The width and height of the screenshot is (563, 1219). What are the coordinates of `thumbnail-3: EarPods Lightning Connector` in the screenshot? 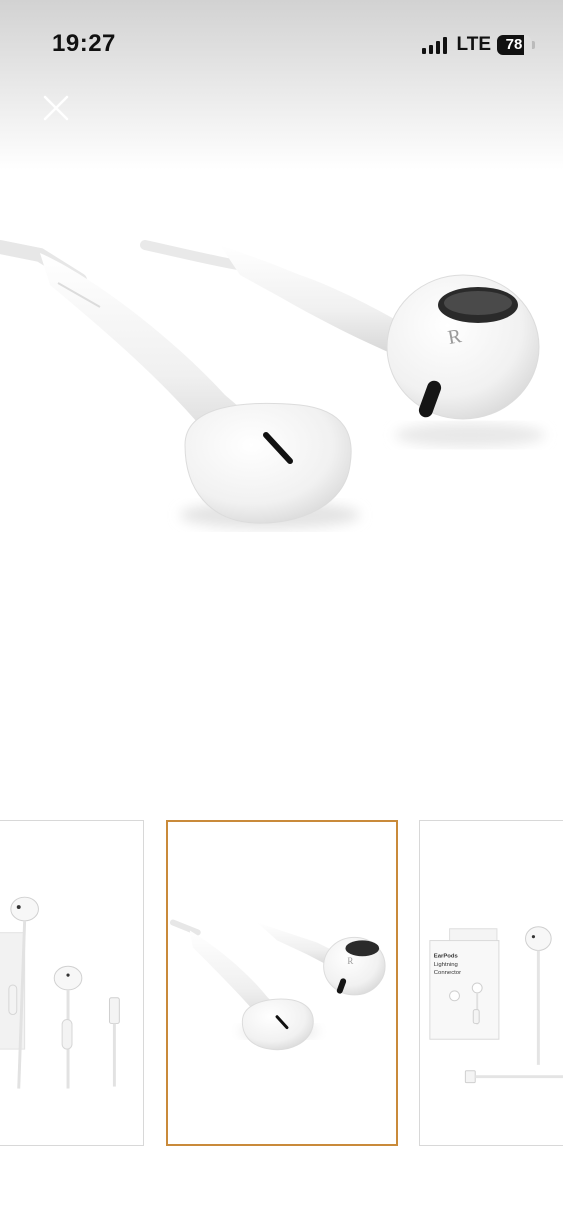 It's located at (491, 983).